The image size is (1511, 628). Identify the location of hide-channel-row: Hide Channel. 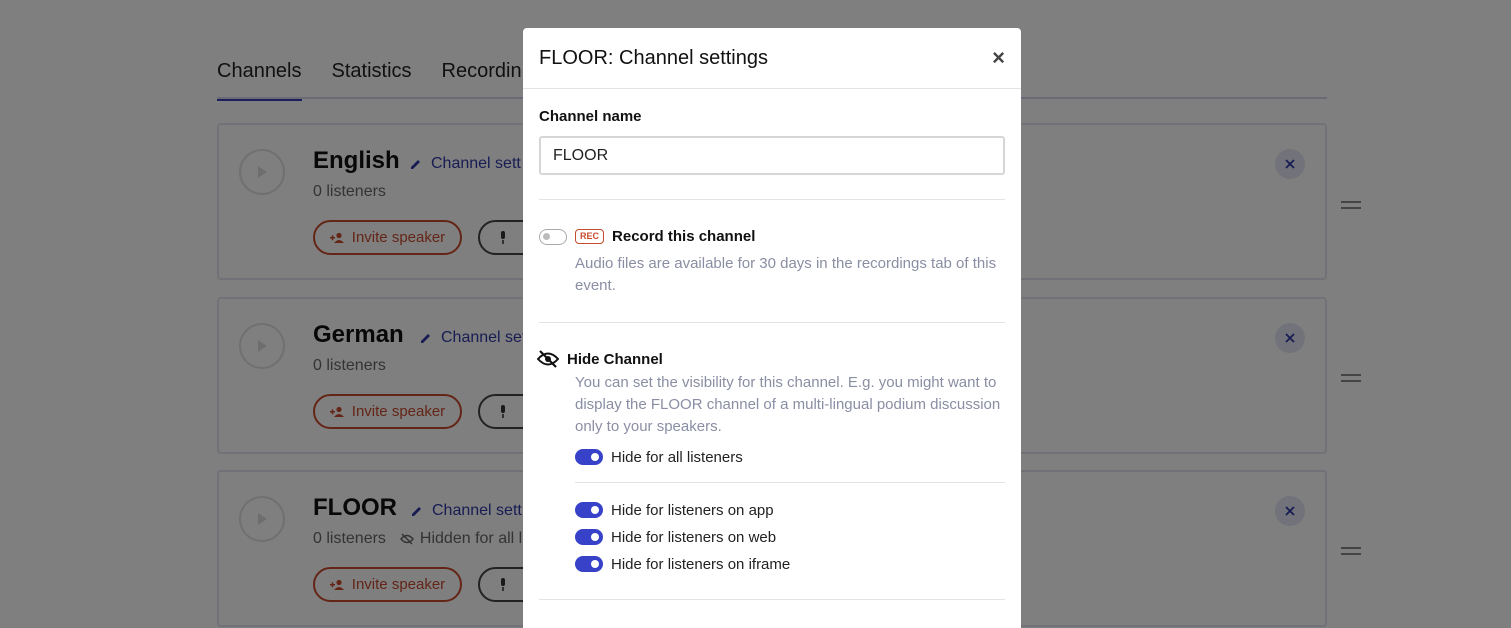
(771, 359).